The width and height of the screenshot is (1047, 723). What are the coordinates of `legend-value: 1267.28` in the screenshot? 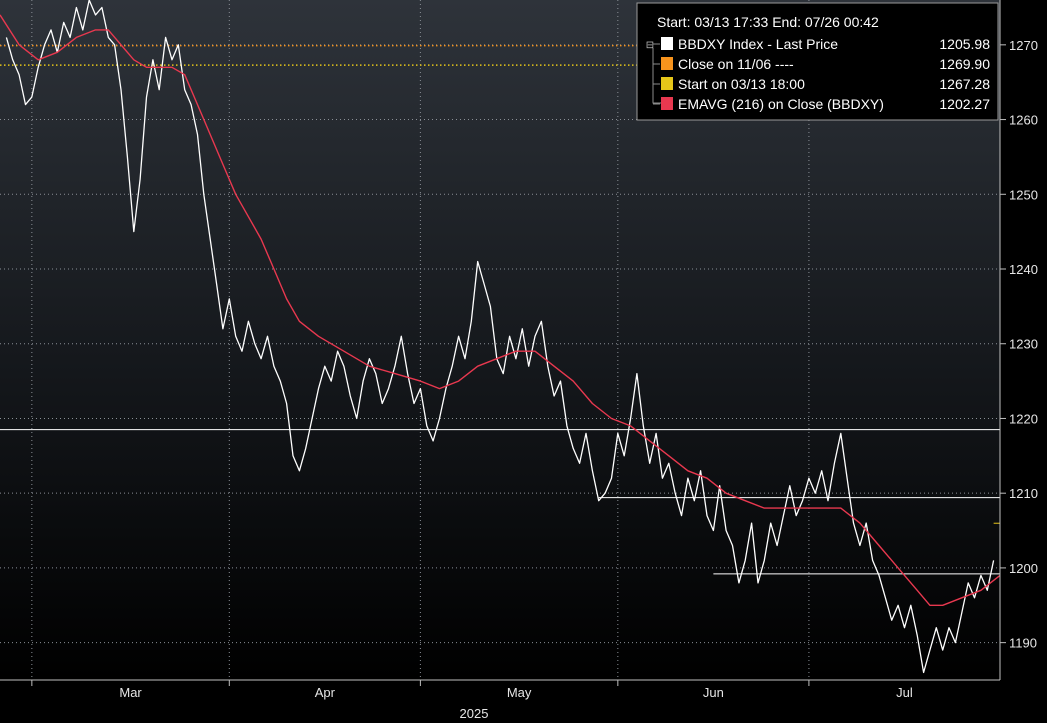 It's located at (964, 84).